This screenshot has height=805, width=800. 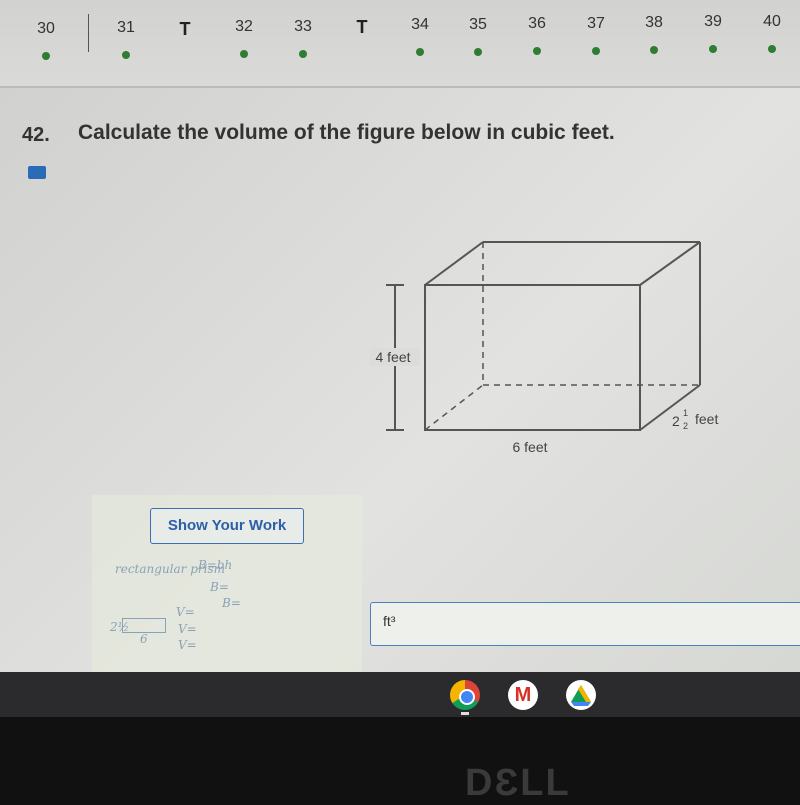 I want to click on width-denominator: 2, so click(x=685, y=426).